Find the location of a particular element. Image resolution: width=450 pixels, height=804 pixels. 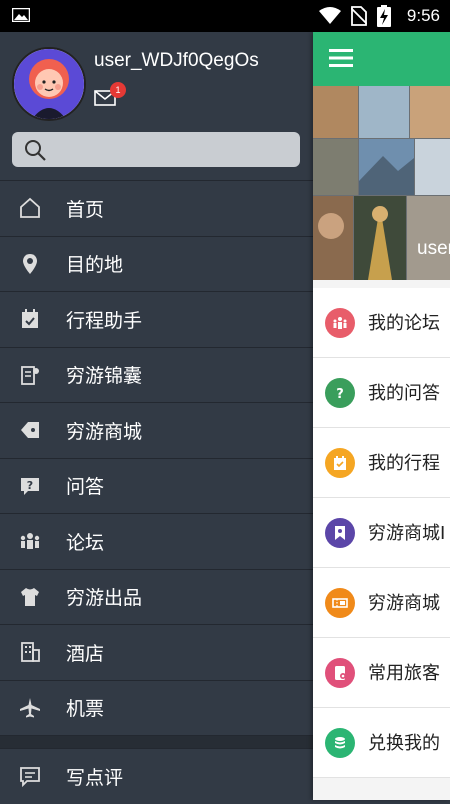

status-time: 9:56 is located at coordinates (423, 15).